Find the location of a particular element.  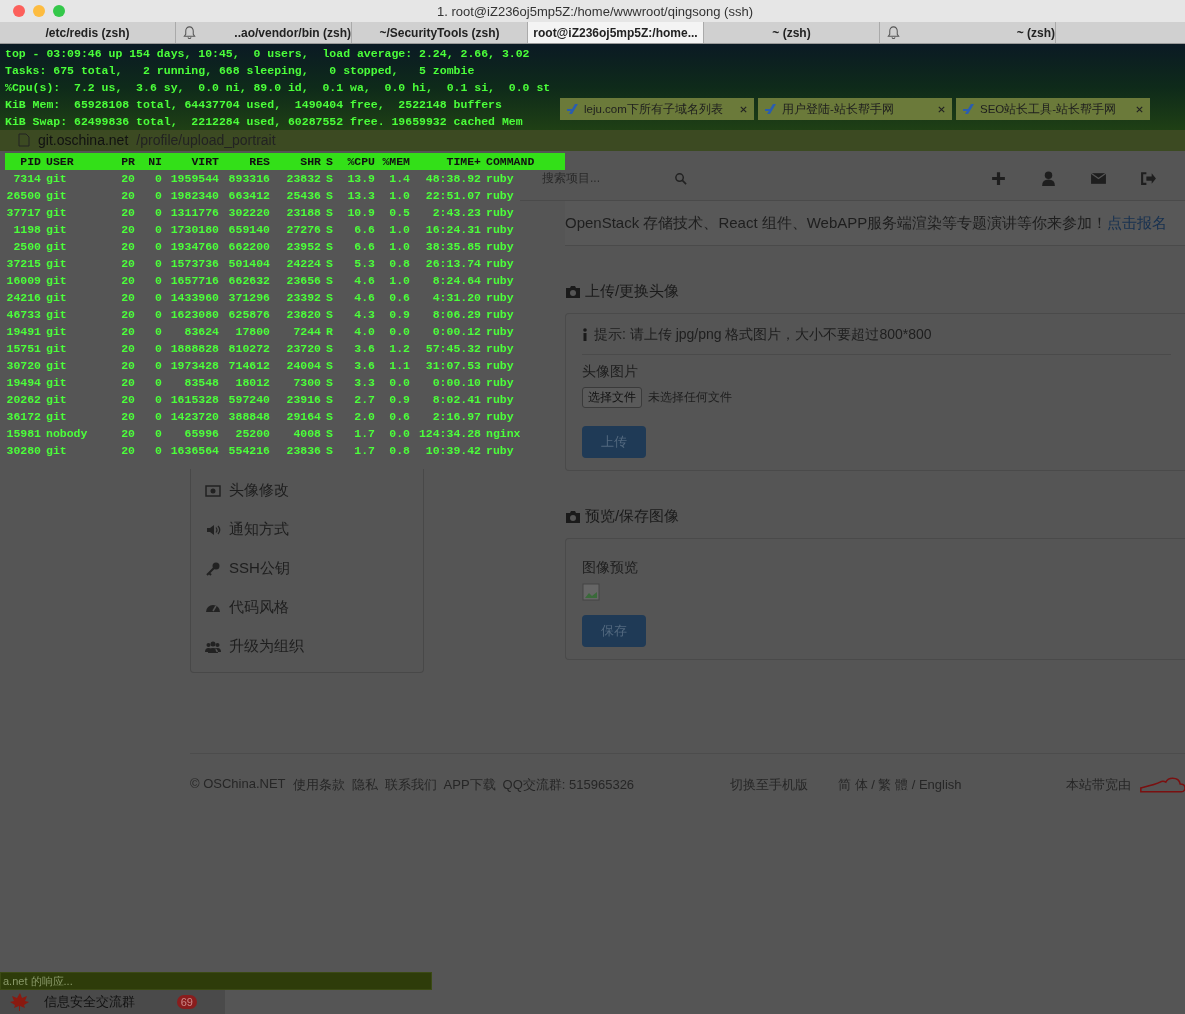

table-cell-text: 26:13.74 is located at coordinates (452, 264).